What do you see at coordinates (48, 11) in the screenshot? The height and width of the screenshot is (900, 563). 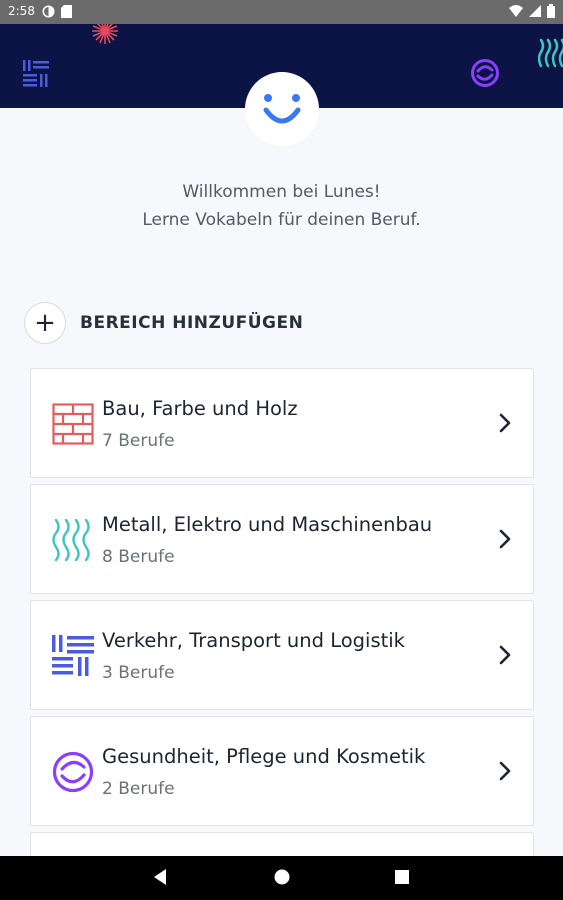 I see `notification-icon` at bounding box center [48, 11].